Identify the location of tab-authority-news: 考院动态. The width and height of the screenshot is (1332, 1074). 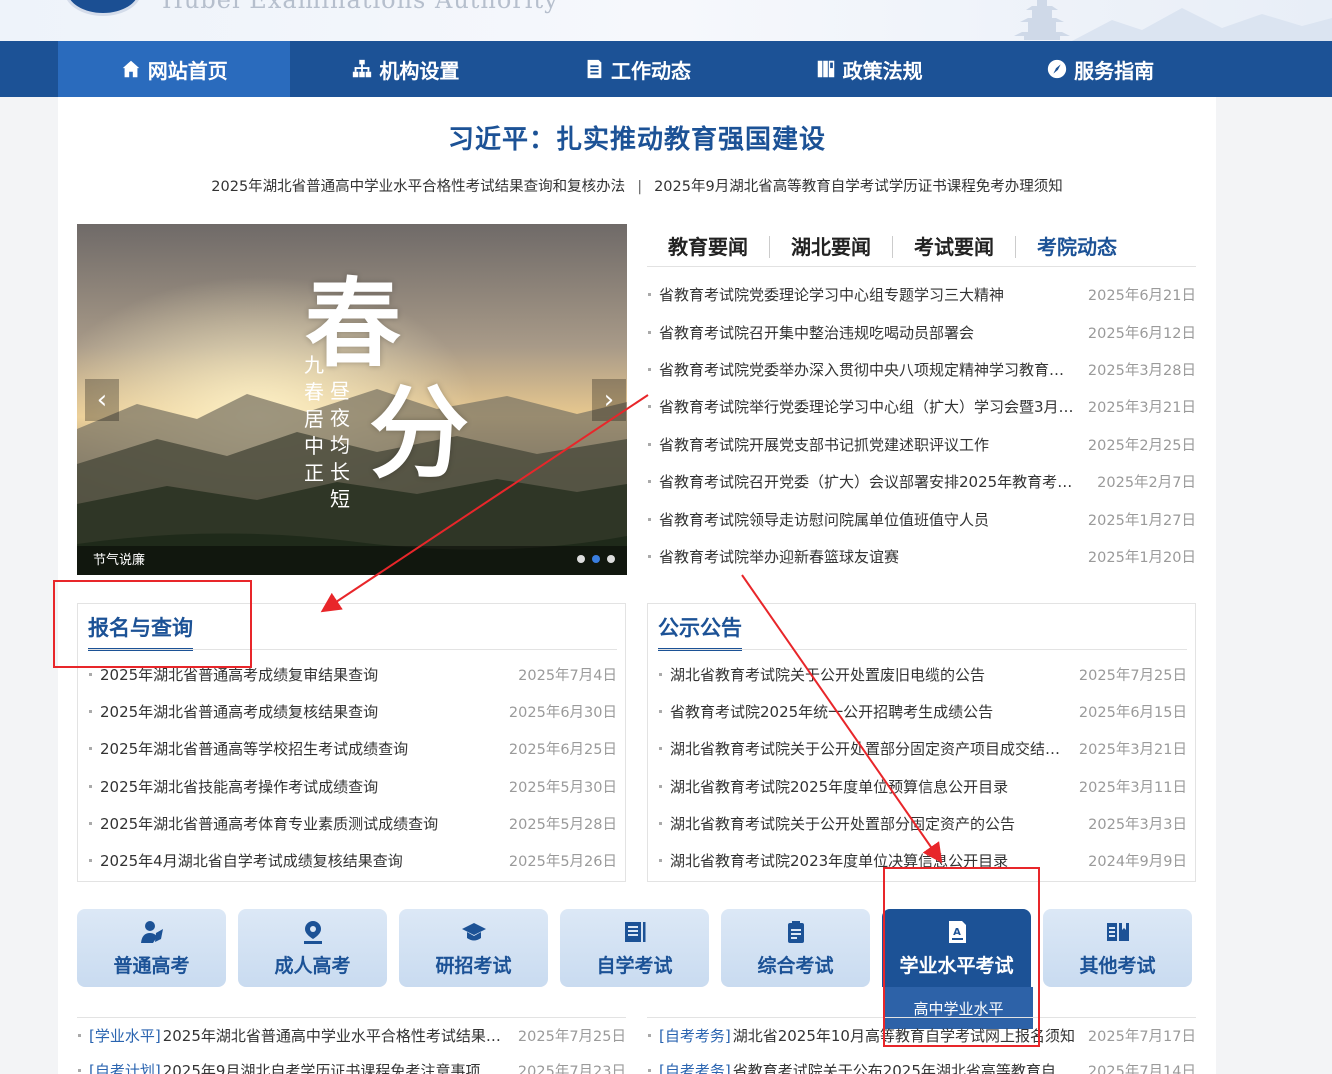
(1077, 247).